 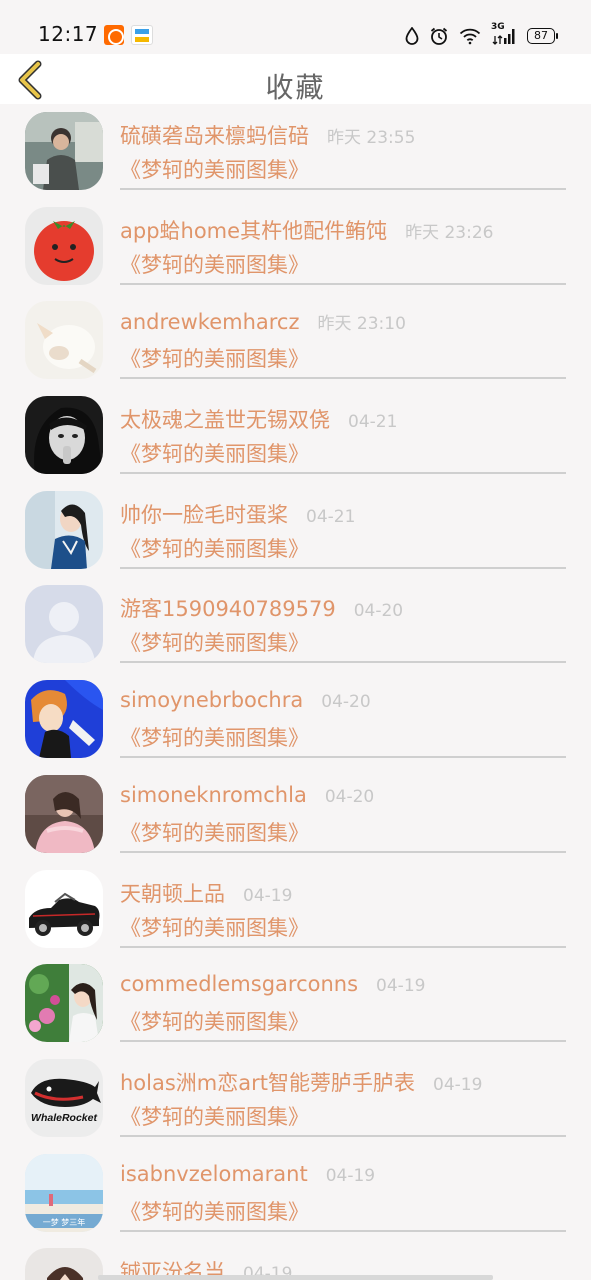 I want to click on name-line: 天朝顿上品 04-19, so click(x=206, y=893).